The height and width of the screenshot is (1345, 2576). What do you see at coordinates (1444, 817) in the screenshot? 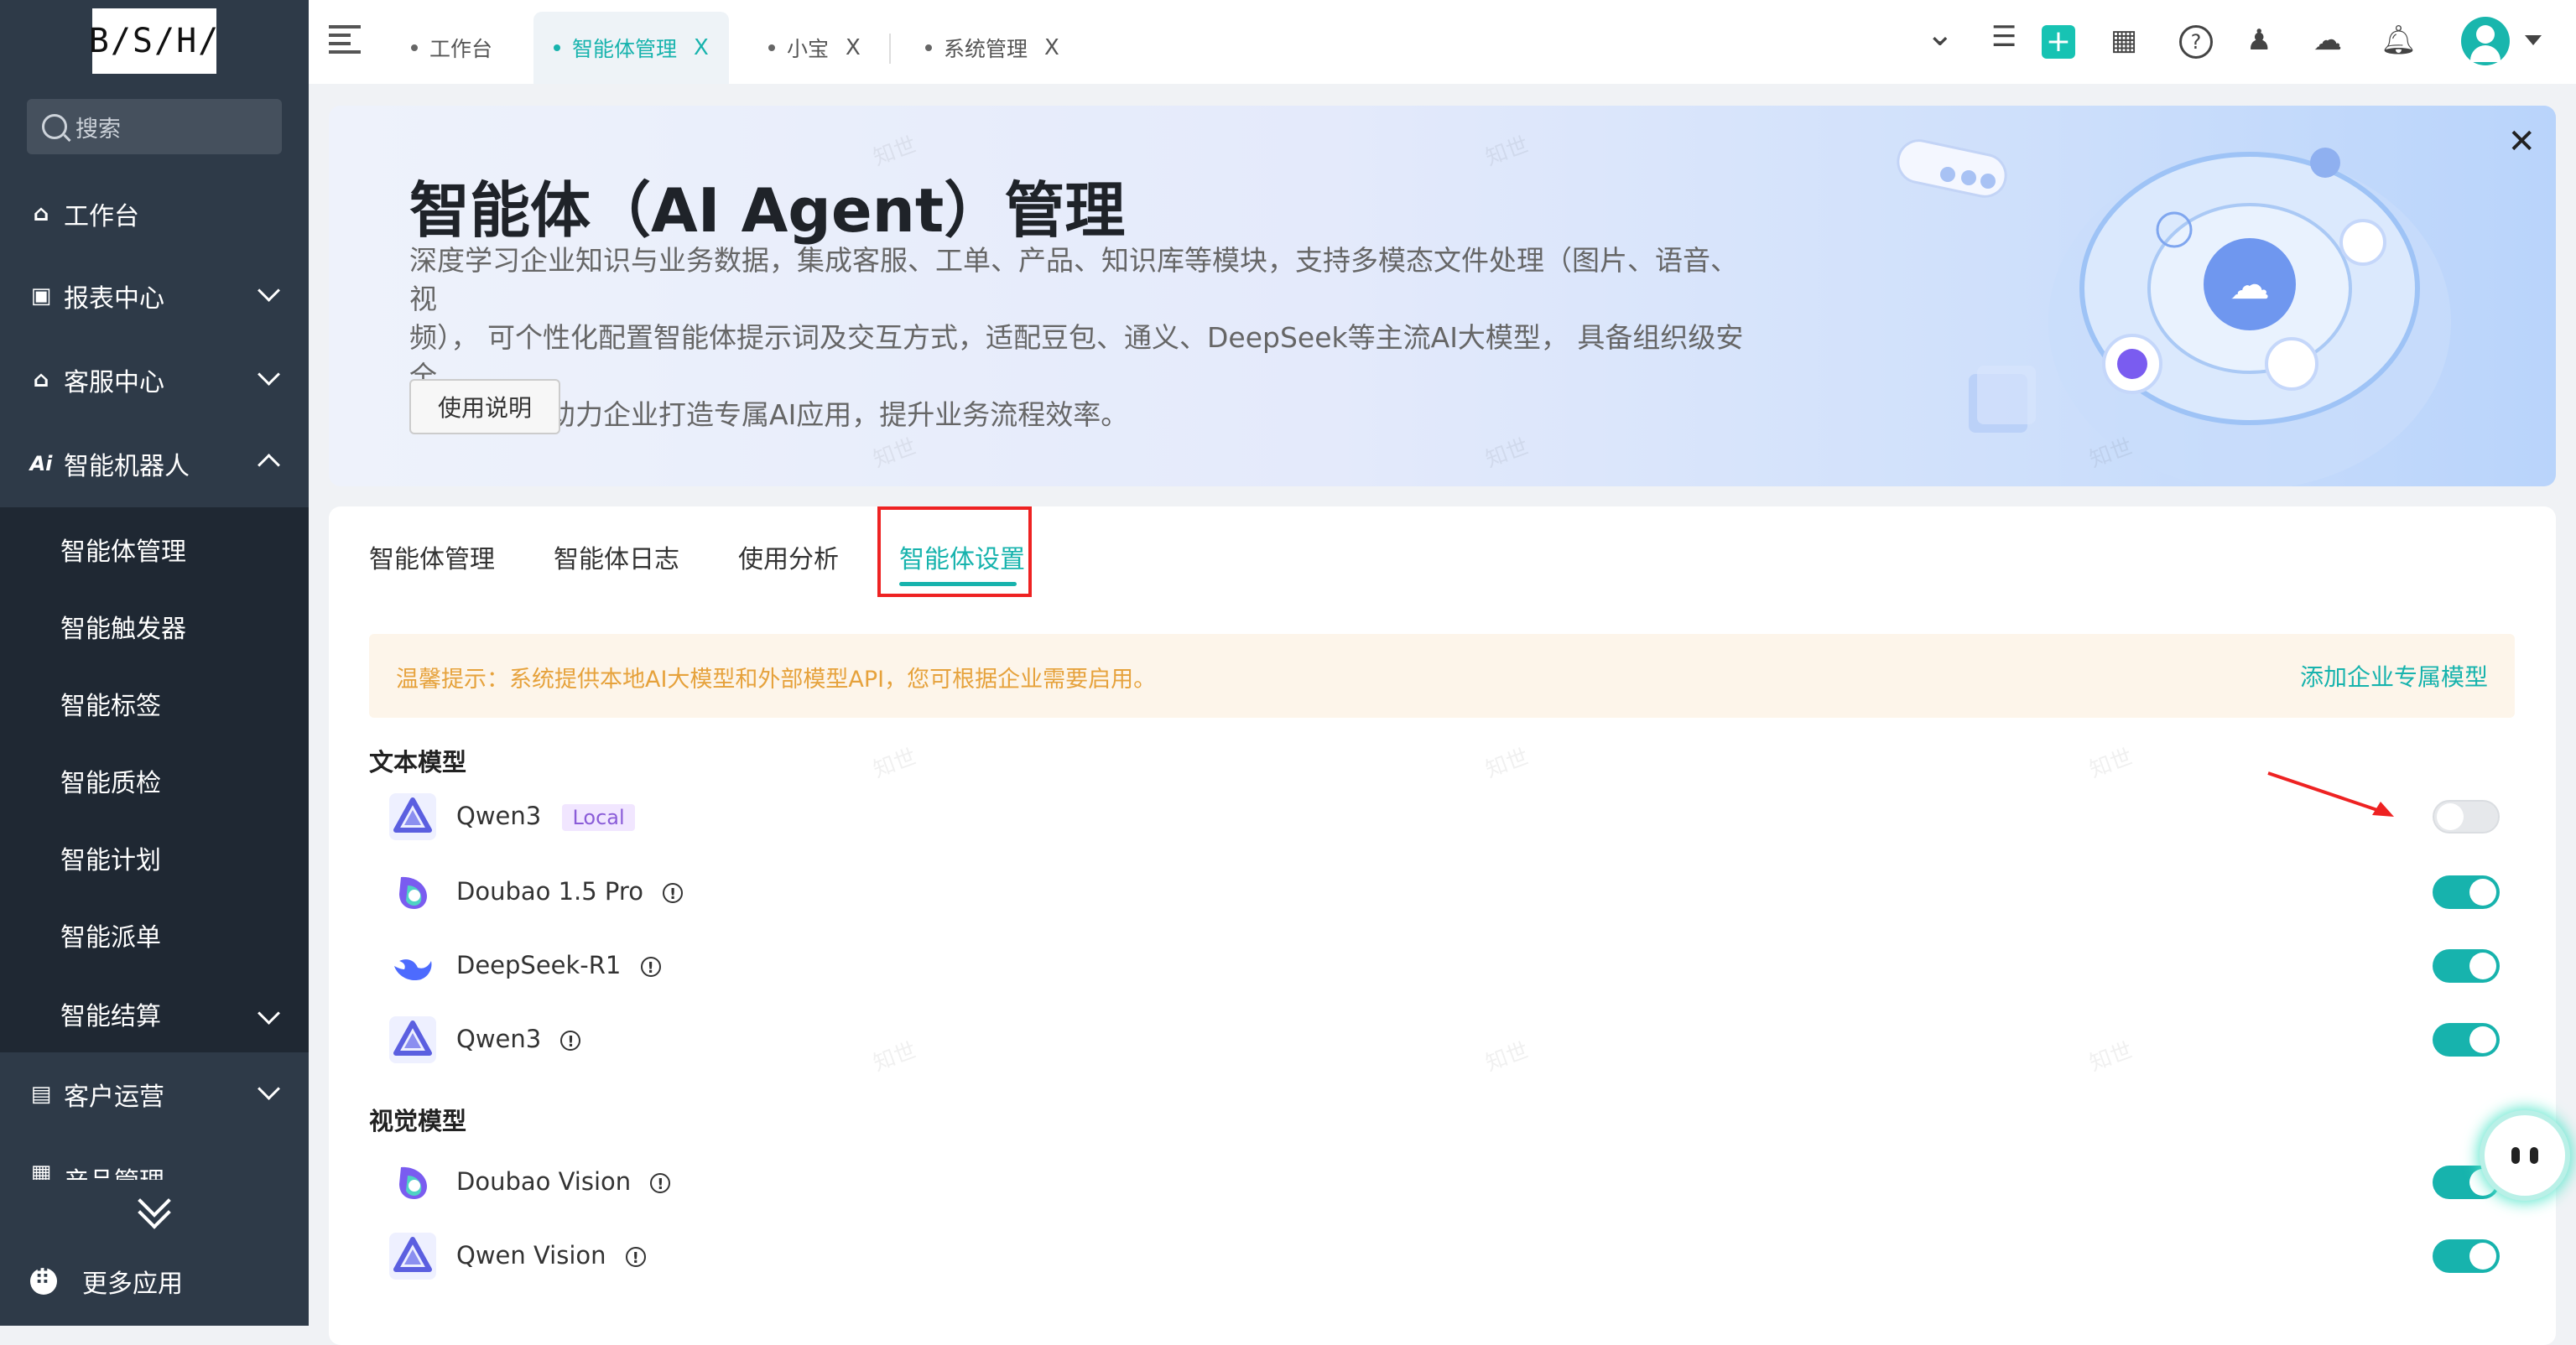
I see `model-row: Qwen3 Local` at bounding box center [1444, 817].